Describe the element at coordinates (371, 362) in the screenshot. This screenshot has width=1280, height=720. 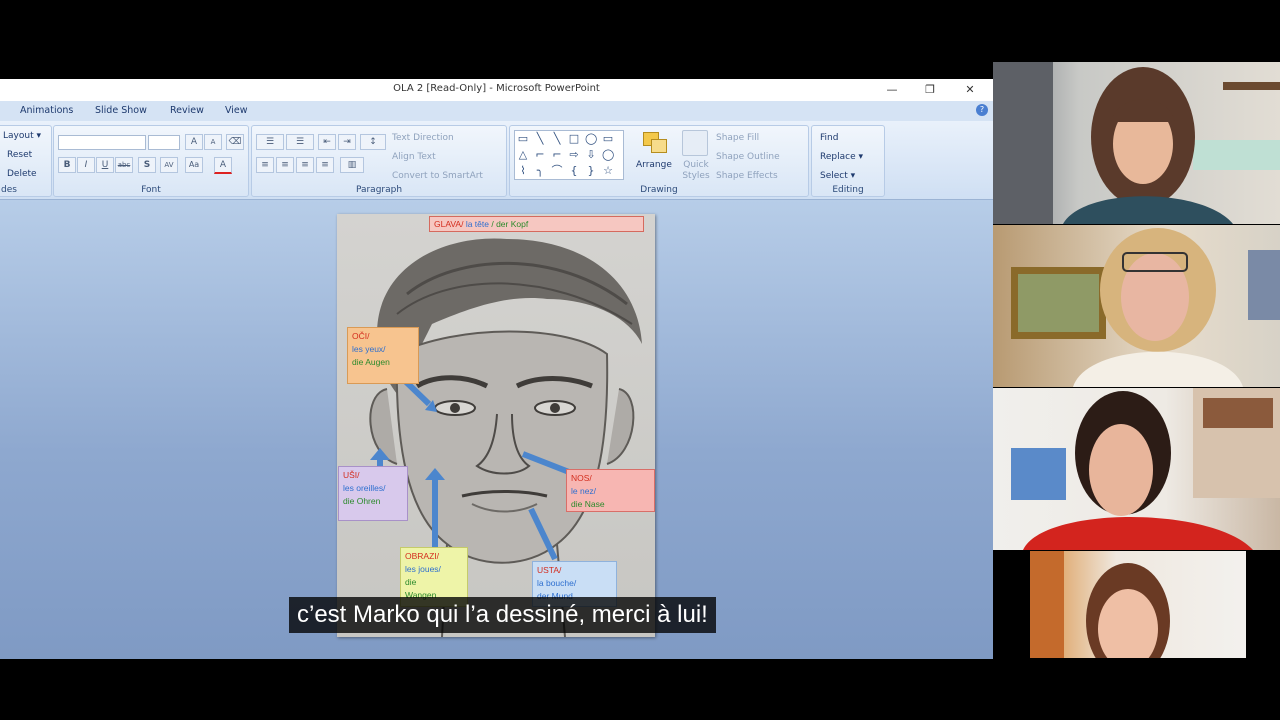
I see `label-german: die Augen` at that location.